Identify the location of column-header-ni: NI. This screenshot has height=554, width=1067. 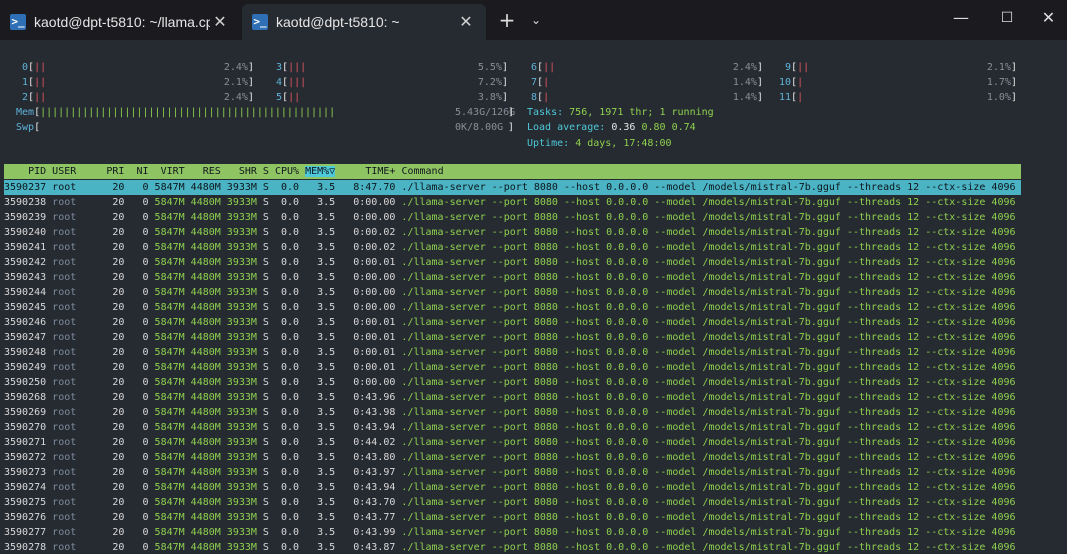
(142, 171).